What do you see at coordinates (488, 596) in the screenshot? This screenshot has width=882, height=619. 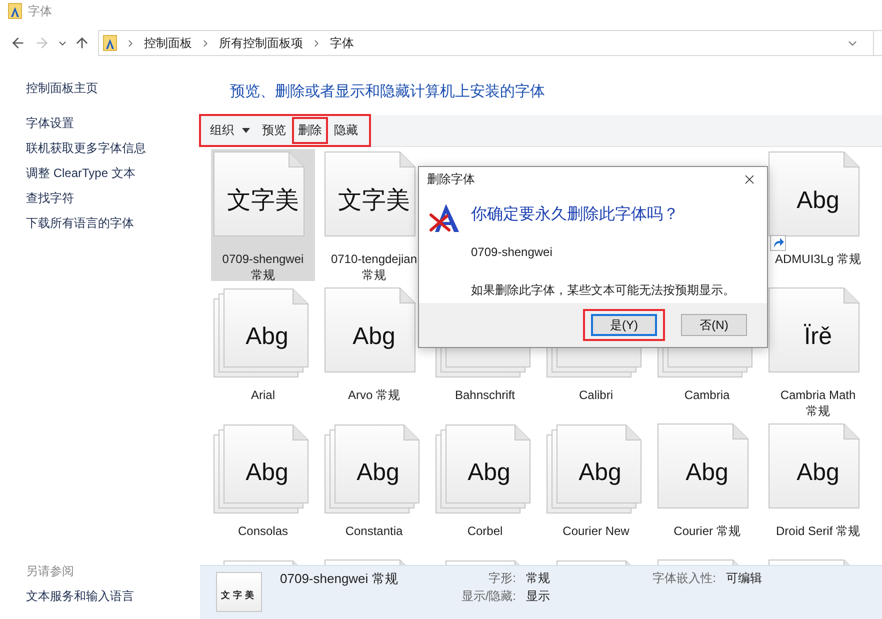 I see `field-label: 显示/隐藏:` at bounding box center [488, 596].